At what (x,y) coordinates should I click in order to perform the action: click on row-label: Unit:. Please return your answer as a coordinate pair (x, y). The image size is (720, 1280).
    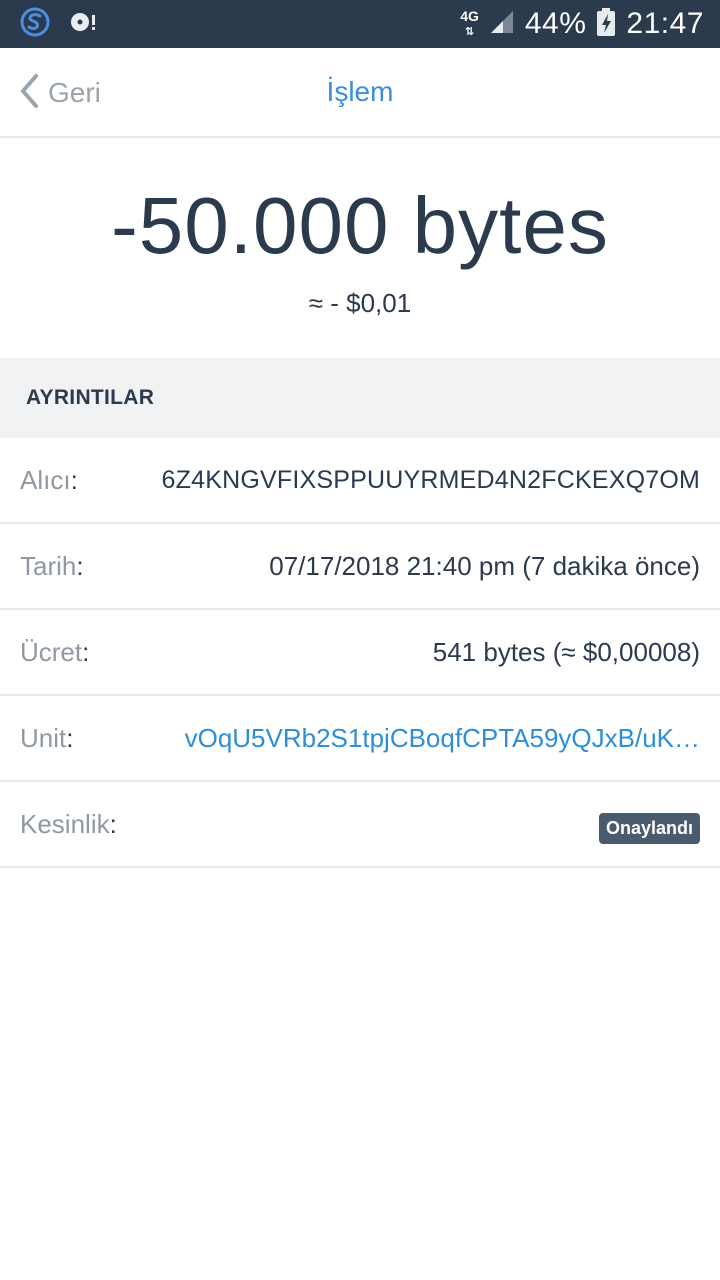
    Looking at the image, I should click on (47, 737).